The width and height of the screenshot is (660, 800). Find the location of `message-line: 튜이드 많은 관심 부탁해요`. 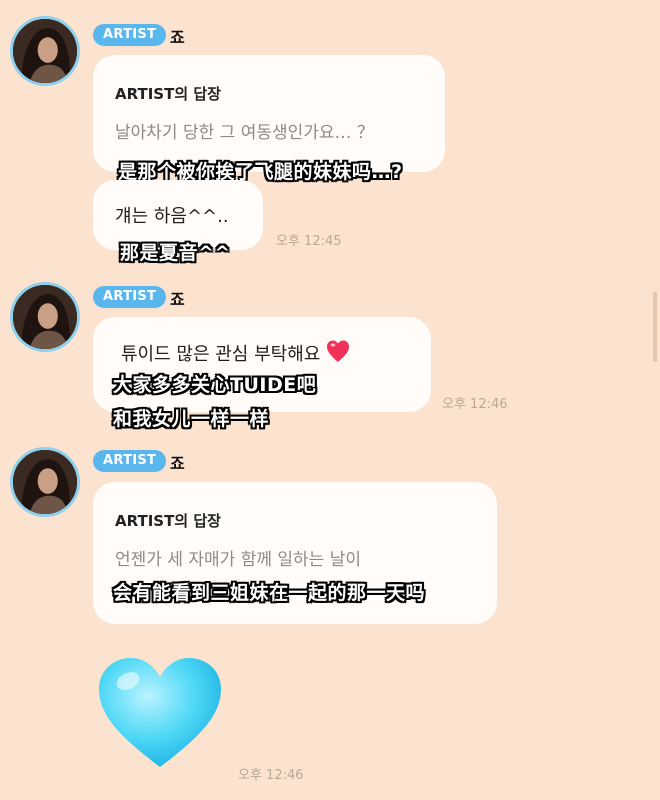

message-line: 튜이드 많은 관심 부탁해요 is located at coordinates (235, 352).